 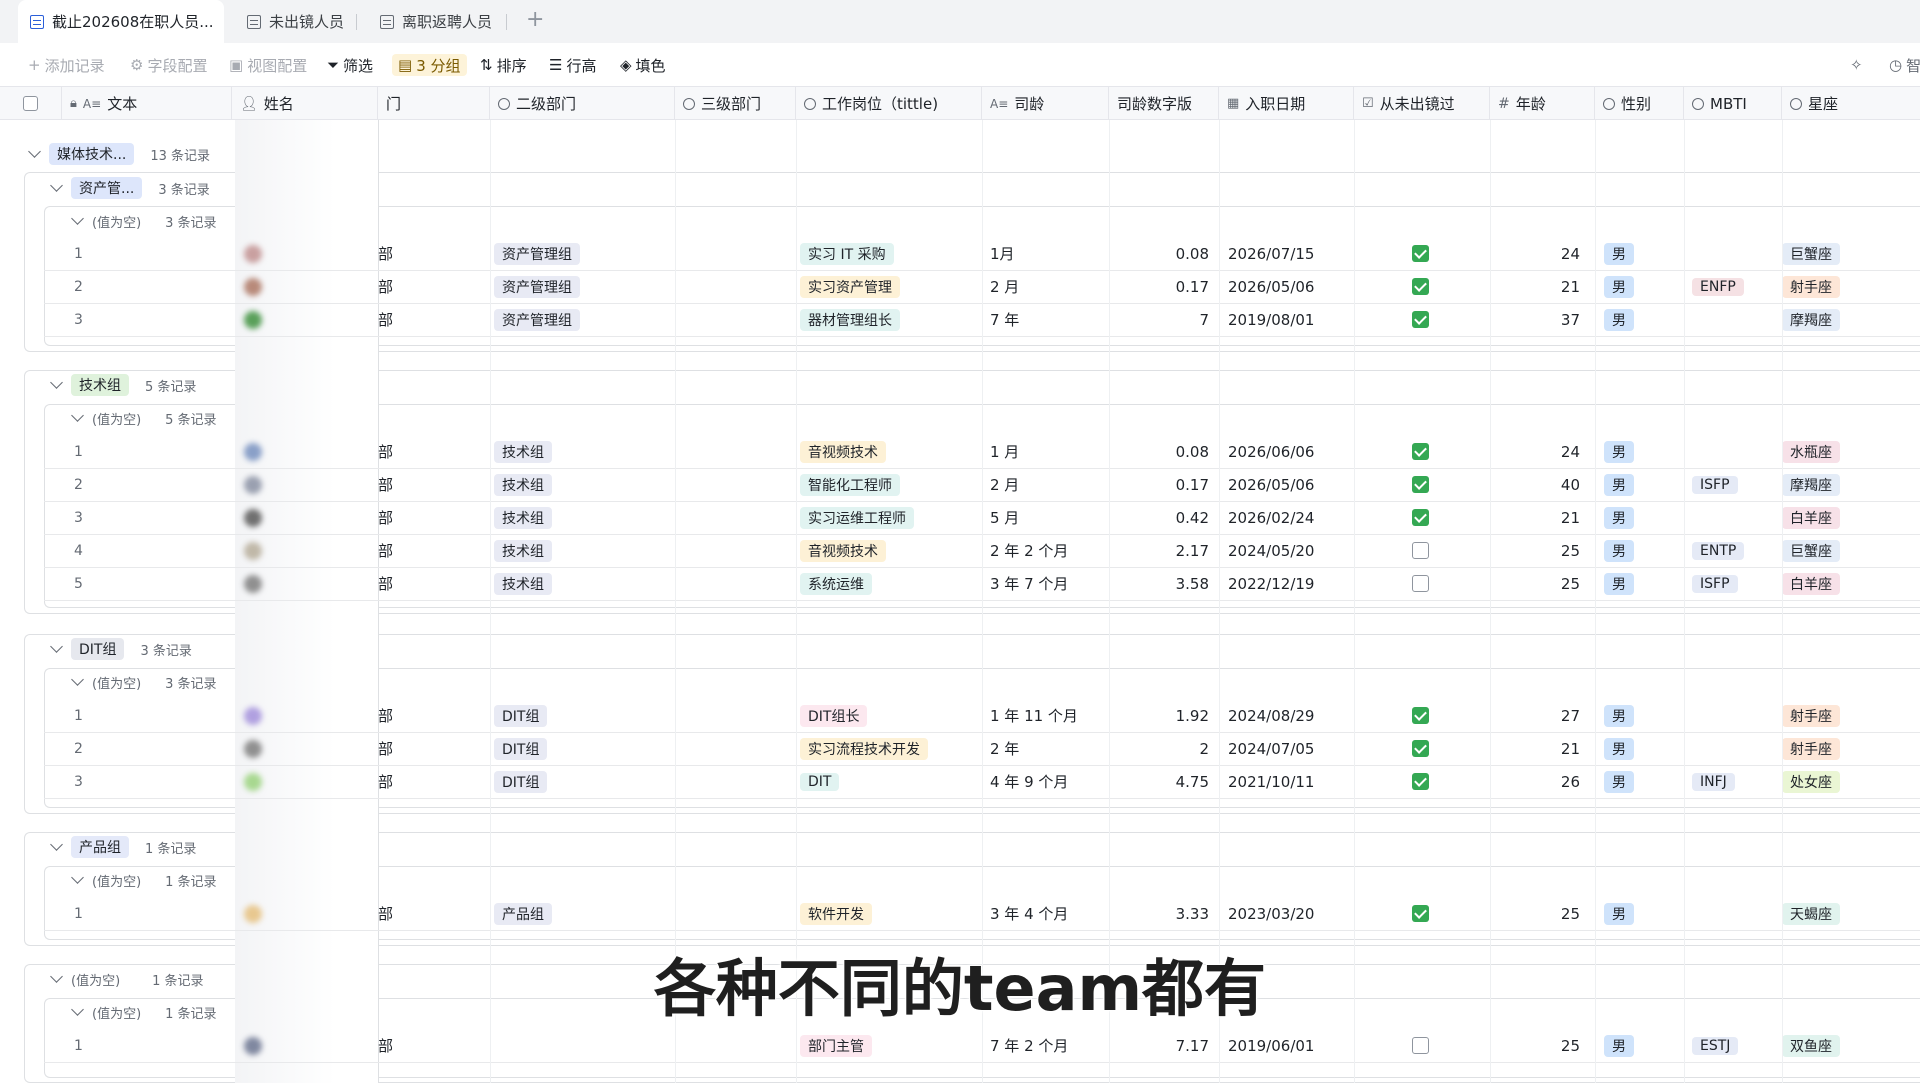 What do you see at coordinates (890, 484) in the screenshot?
I see `cell-job: 智能化工程师` at bounding box center [890, 484].